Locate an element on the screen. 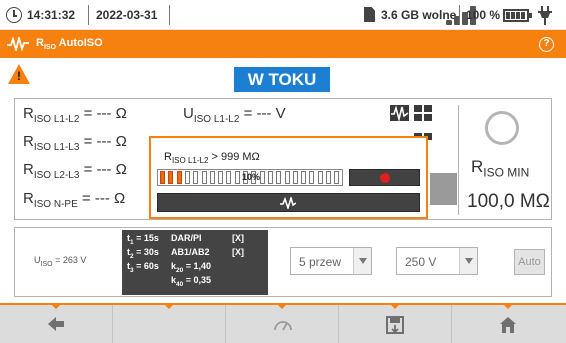  gauge-button is located at coordinates (282, 324).